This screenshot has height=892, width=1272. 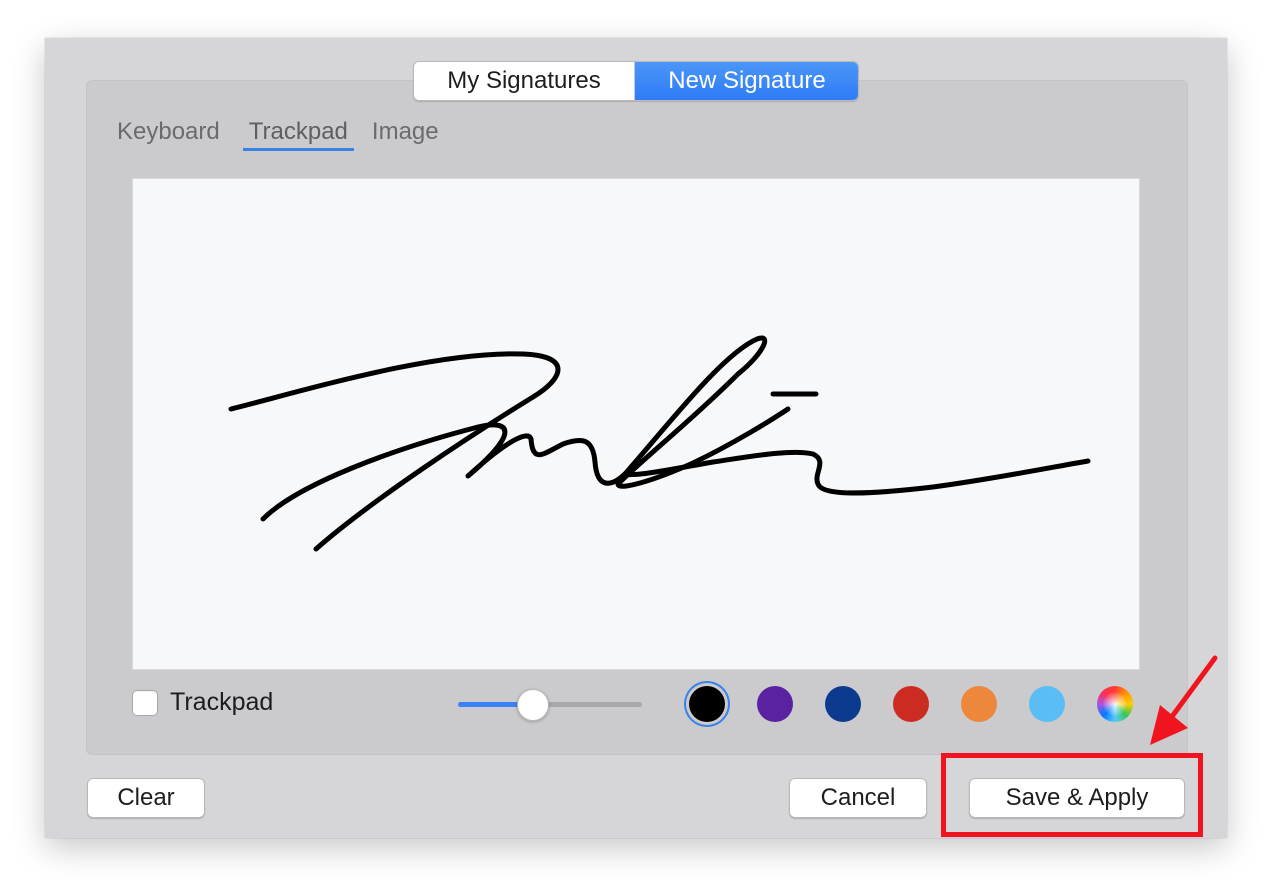 What do you see at coordinates (1047, 704) in the screenshot?
I see `color-swatch-light-blue` at bounding box center [1047, 704].